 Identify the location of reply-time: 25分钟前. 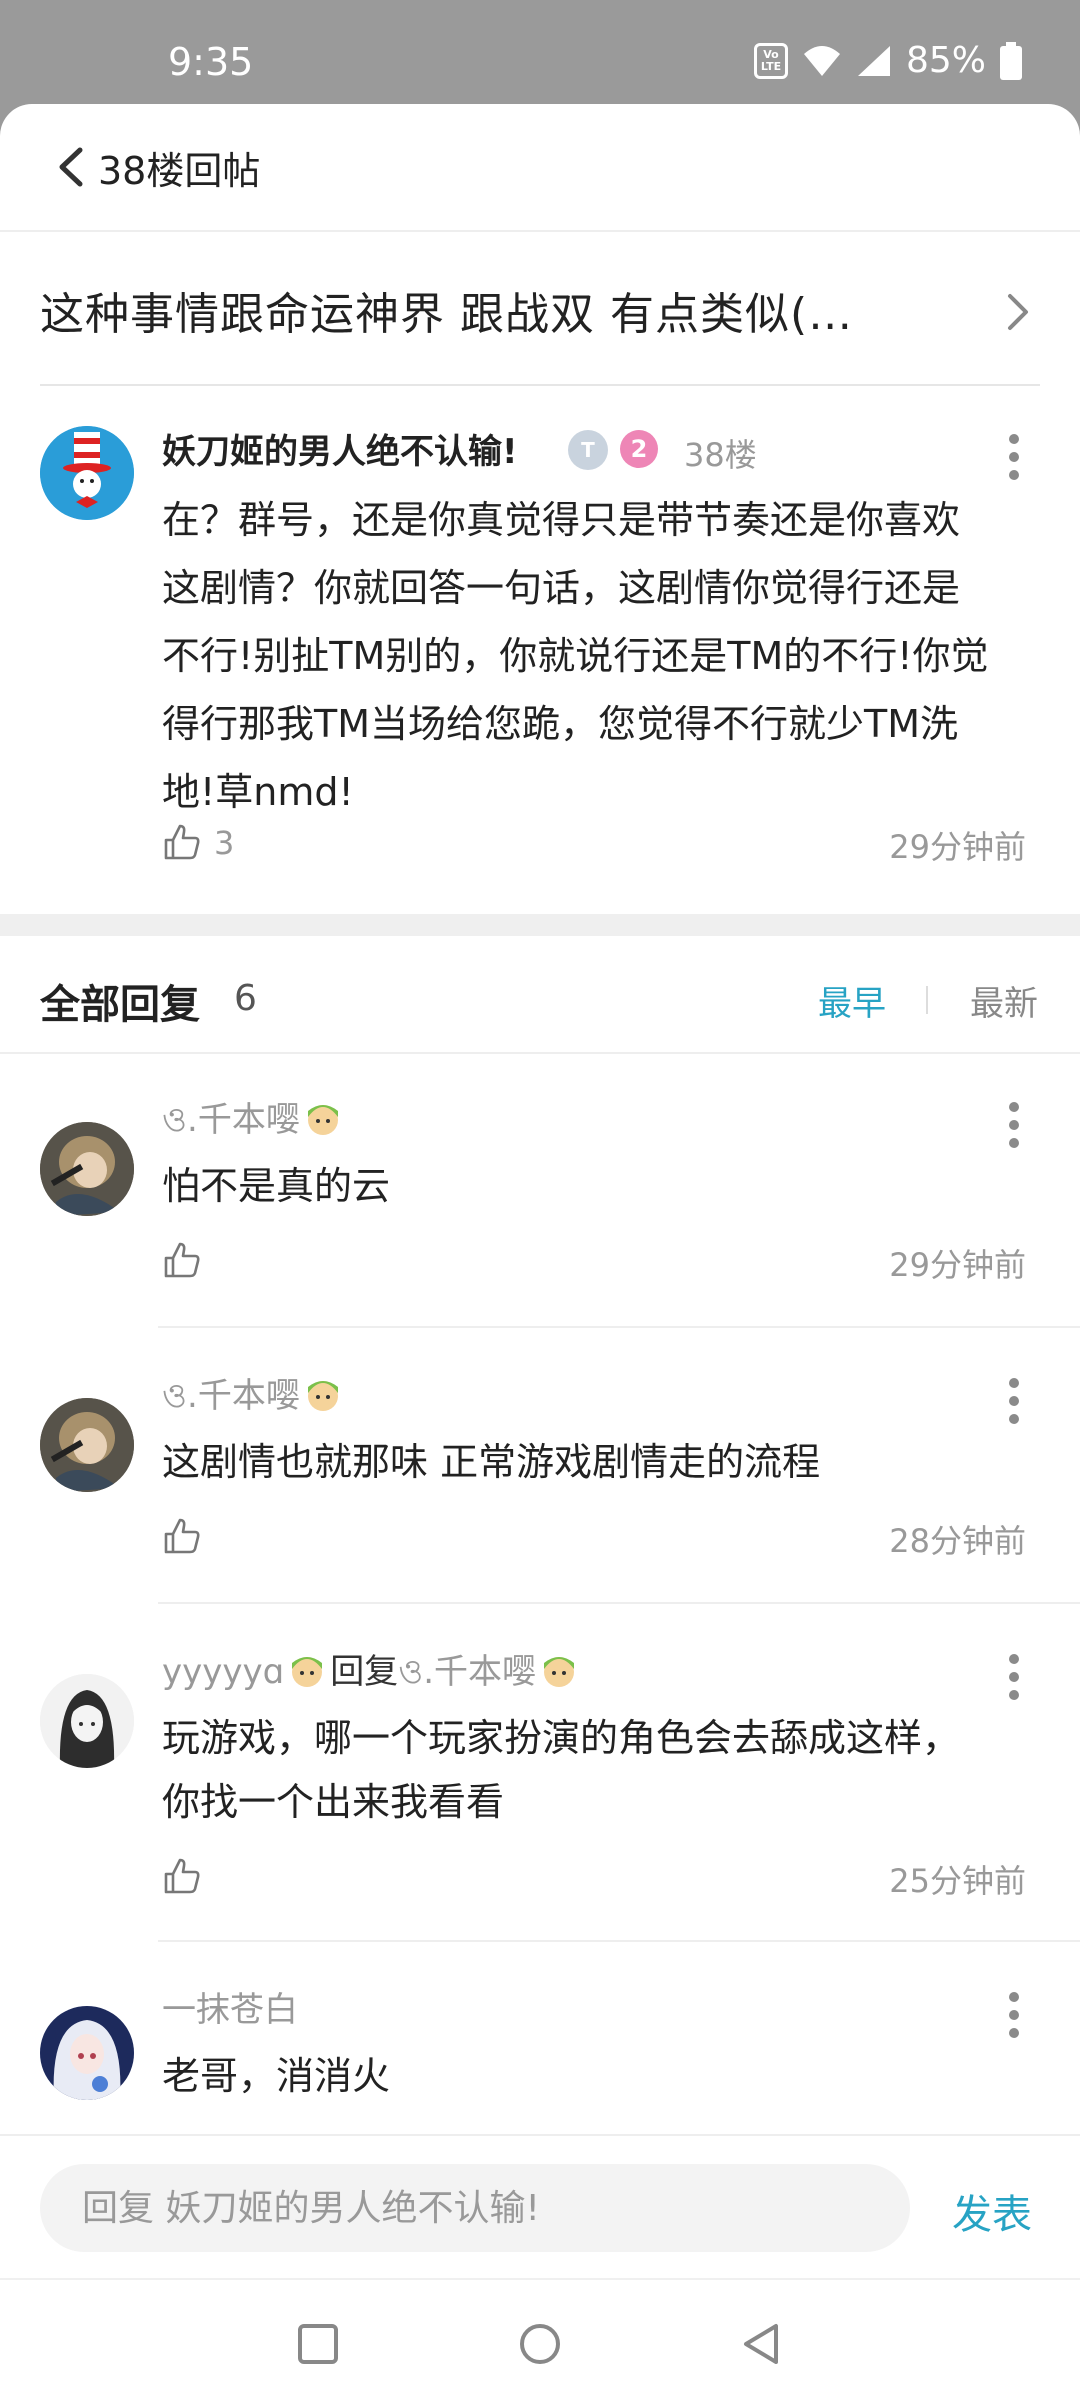
(957, 1881).